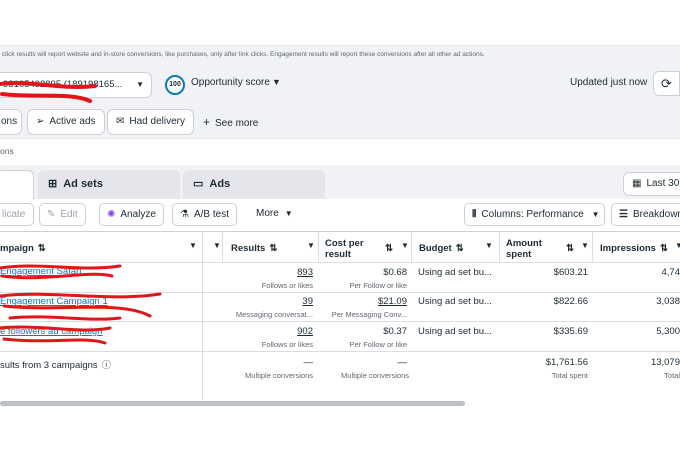 This screenshot has height=459, width=680. I want to click on plus-icon: +, so click(207, 122).